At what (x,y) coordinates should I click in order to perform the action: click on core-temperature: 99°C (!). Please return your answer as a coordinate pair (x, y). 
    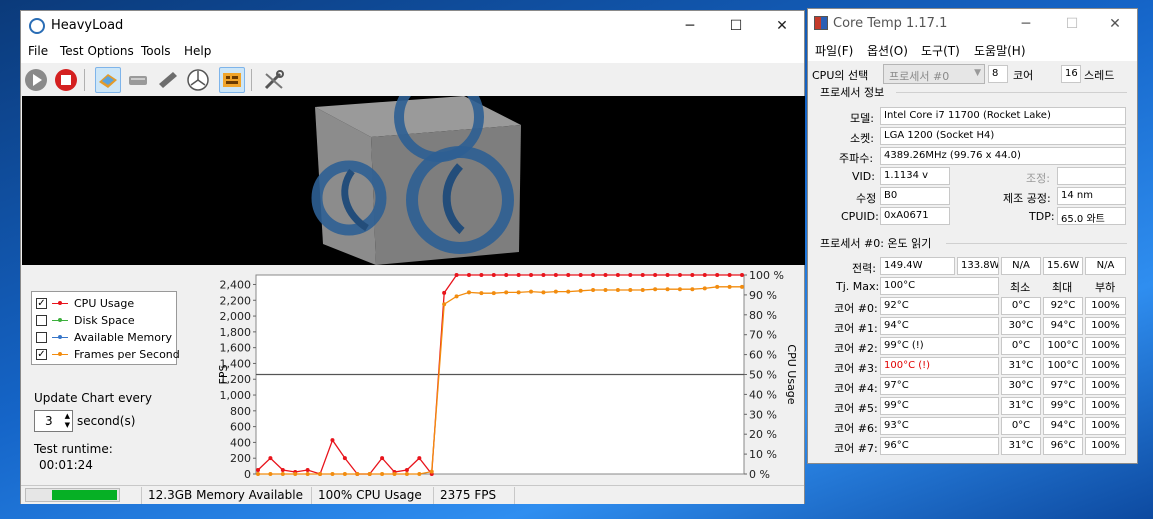
    Looking at the image, I should click on (939, 346).